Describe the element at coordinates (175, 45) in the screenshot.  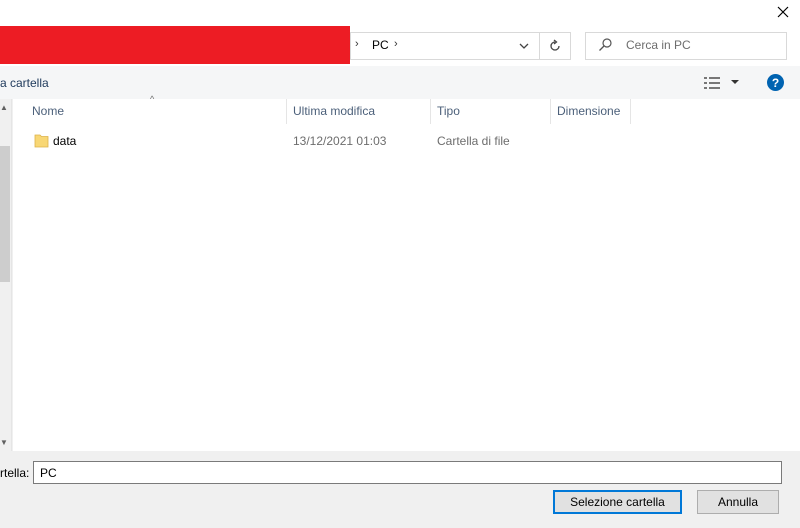
I see `redacted-region` at that location.